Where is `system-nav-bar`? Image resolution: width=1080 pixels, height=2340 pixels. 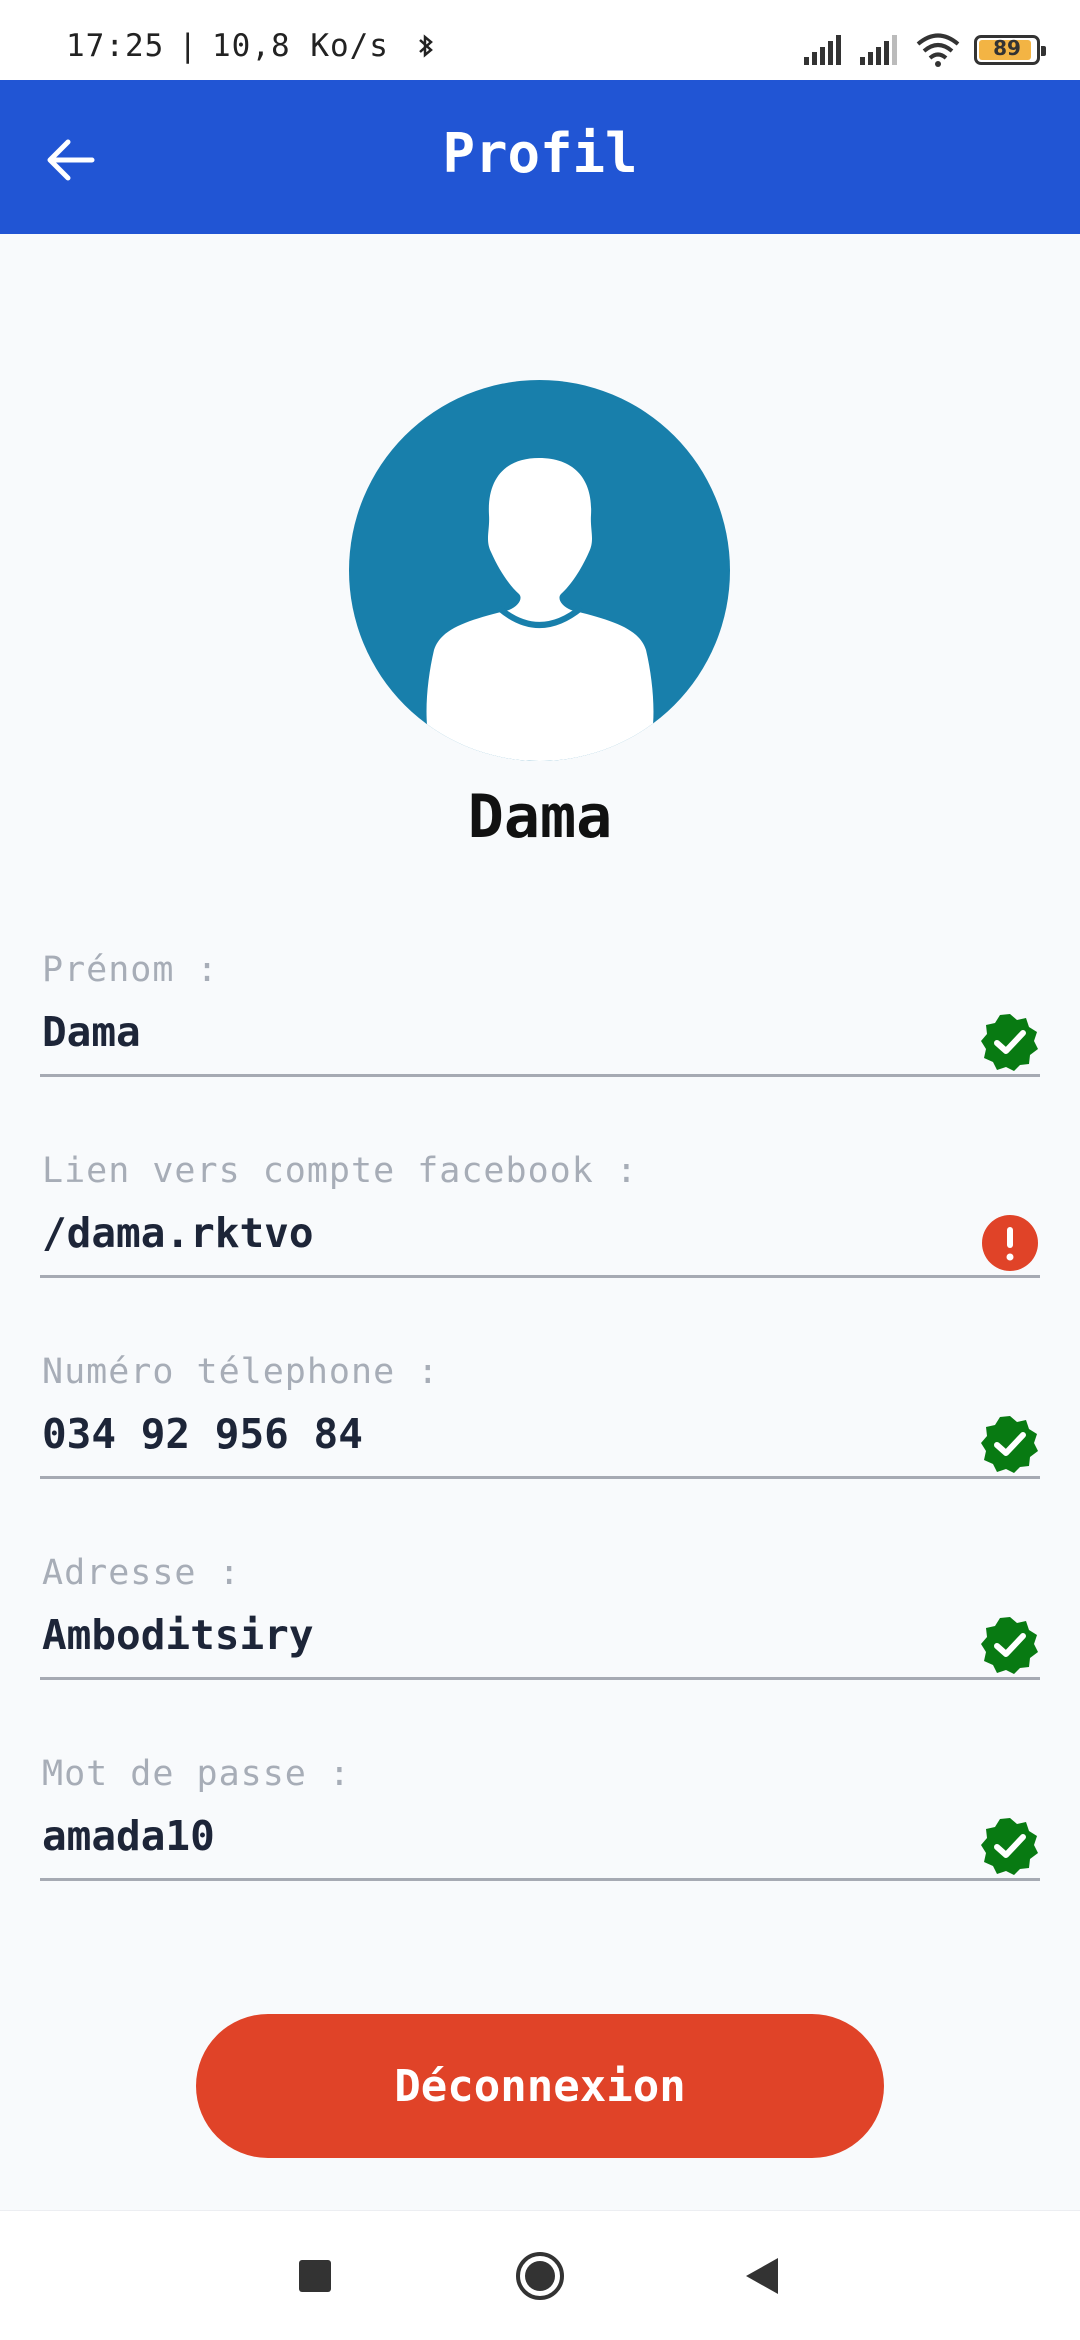 system-nav-bar is located at coordinates (540, 2275).